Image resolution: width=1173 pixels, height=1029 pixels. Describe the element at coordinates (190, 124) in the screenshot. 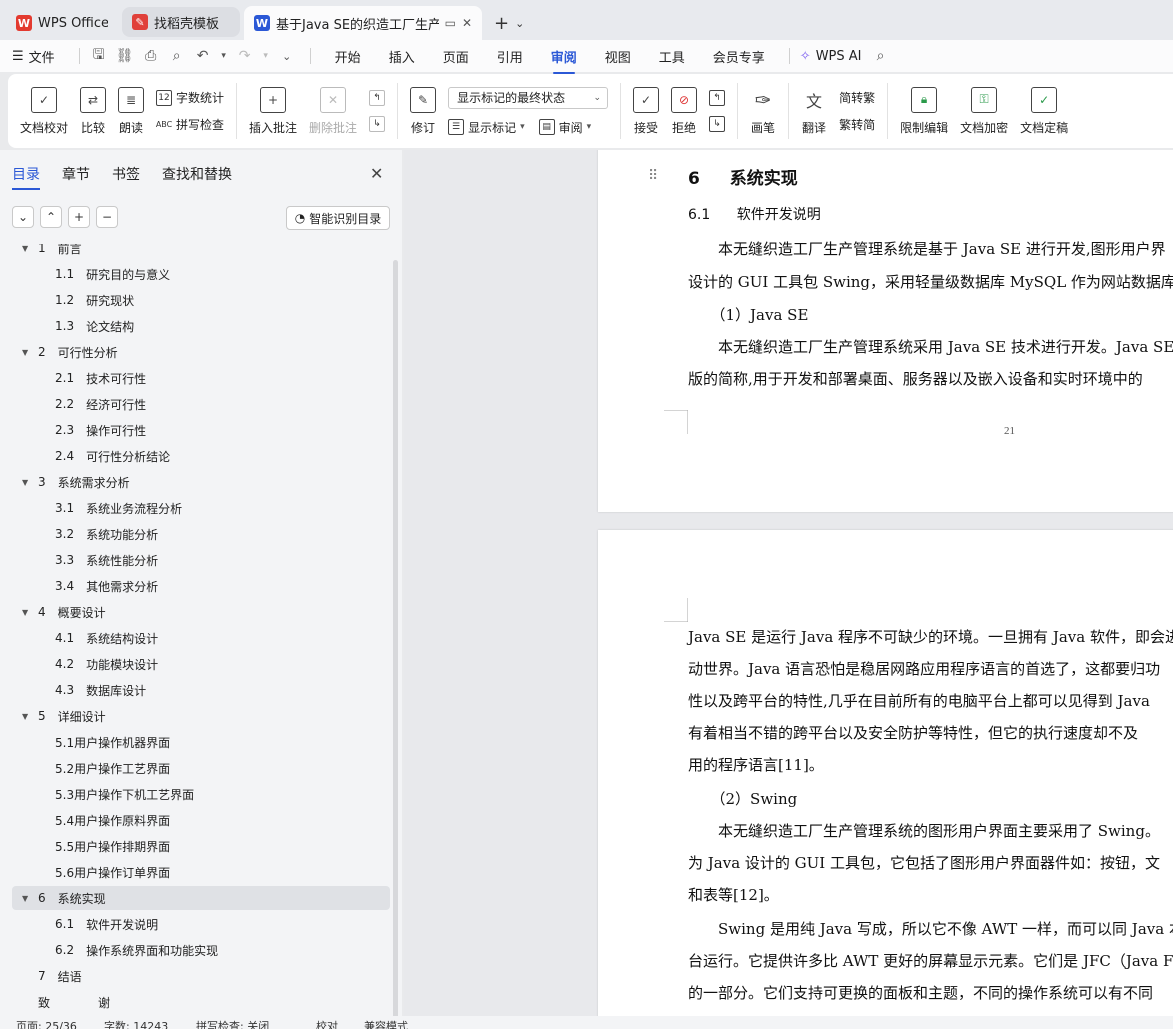

I see `spell-check-button: ABC 拼写检查` at that location.